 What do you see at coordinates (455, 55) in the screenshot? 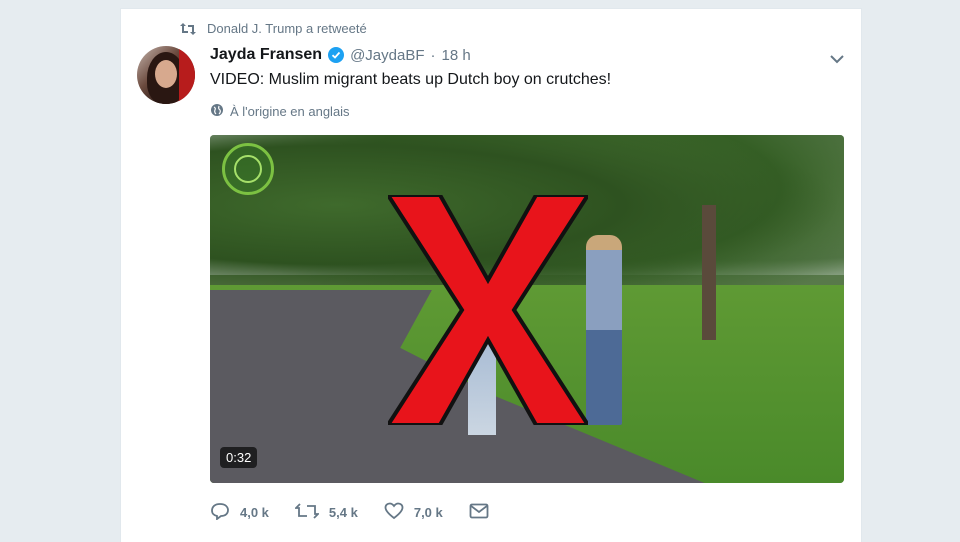
I see `tweet-timestamp: 18 h` at bounding box center [455, 55].